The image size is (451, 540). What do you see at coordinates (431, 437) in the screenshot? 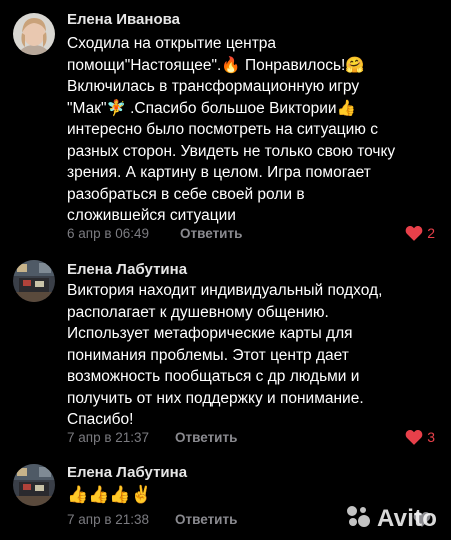
I see `like-count: 3` at bounding box center [431, 437].